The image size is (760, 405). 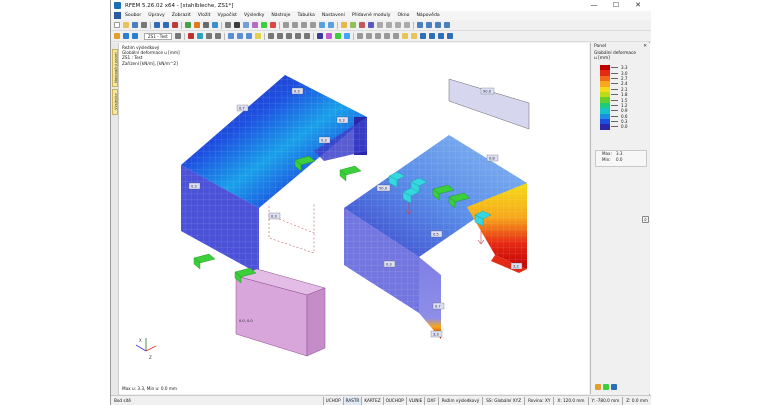 I want to click on menu-help: Nápověda, so click(x=427, y=15).